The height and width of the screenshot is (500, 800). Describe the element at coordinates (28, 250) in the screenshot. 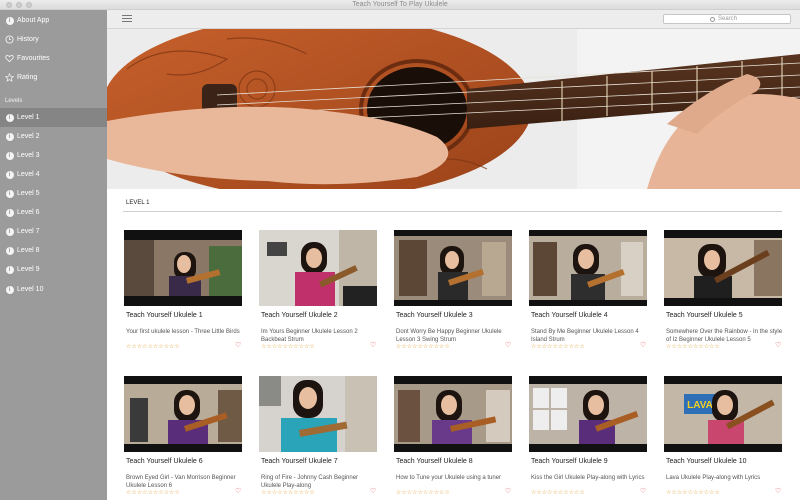

I see `sidebar-item-label: Level 8` at that location.